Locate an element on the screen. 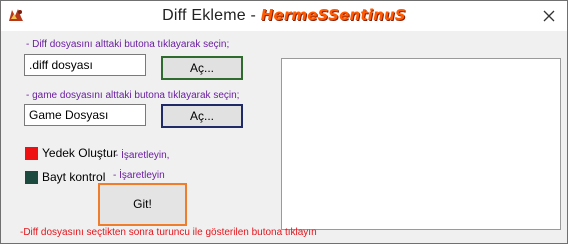  backup-label: Yedek Oluştur is located at coordinates (79, 153).